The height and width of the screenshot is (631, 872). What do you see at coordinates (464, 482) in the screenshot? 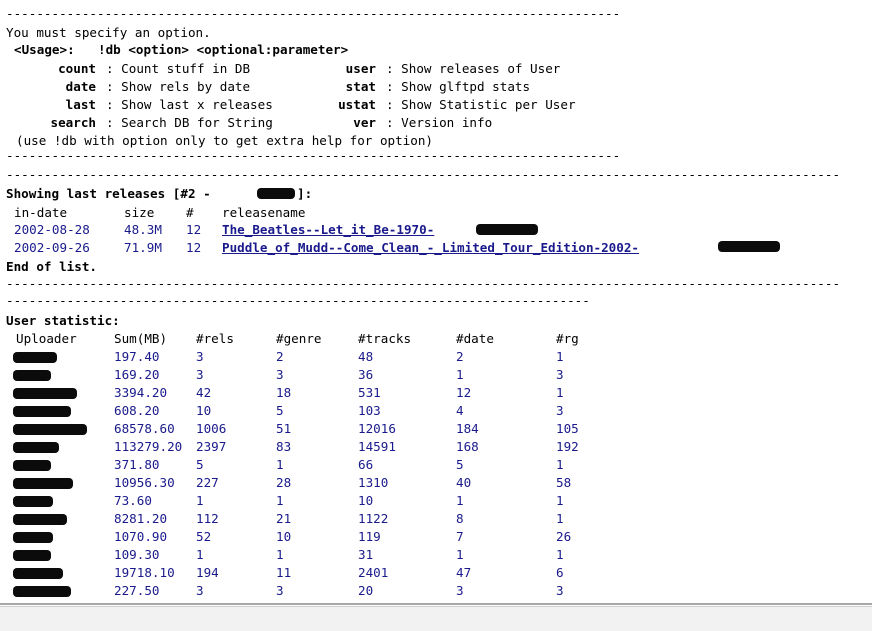
I see `stats-cell: 40` at bounding box center [464, 482].